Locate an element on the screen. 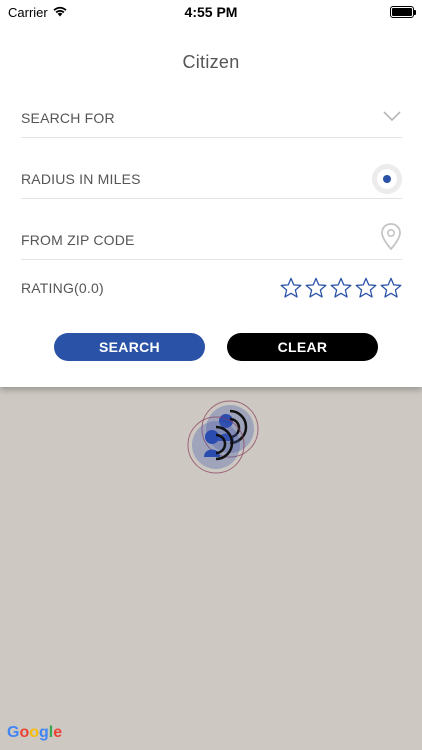 The height and width of the screenshot is (750, 422). zip-code-field: FROM ZIP CODE is located at coordinates (211, 240).